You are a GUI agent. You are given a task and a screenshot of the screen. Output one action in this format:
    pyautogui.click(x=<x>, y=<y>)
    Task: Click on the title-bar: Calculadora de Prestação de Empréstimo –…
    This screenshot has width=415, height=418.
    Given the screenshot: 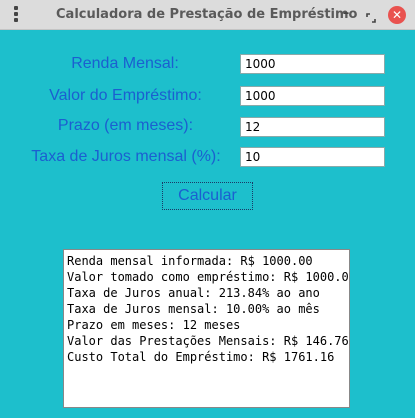 What is the action you would take?
    pyautogui.click(x=207, y=15)
    